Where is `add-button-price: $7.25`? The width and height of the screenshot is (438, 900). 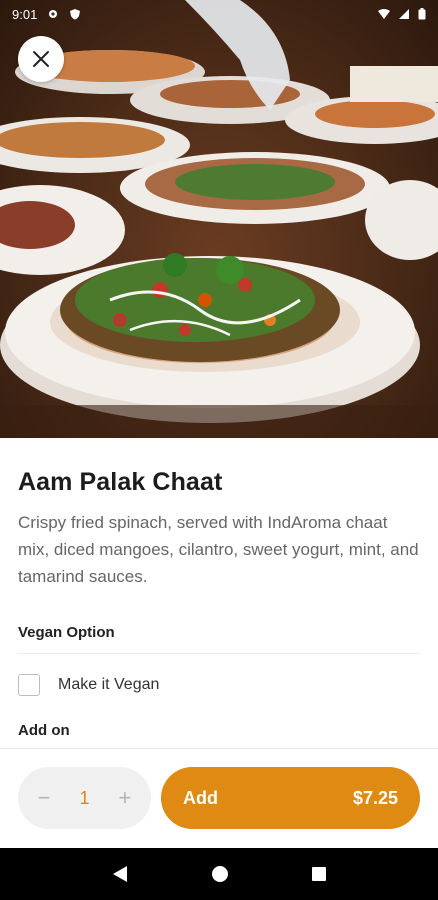 add-button-price: $7.25 is located at coordinates (375, 797).